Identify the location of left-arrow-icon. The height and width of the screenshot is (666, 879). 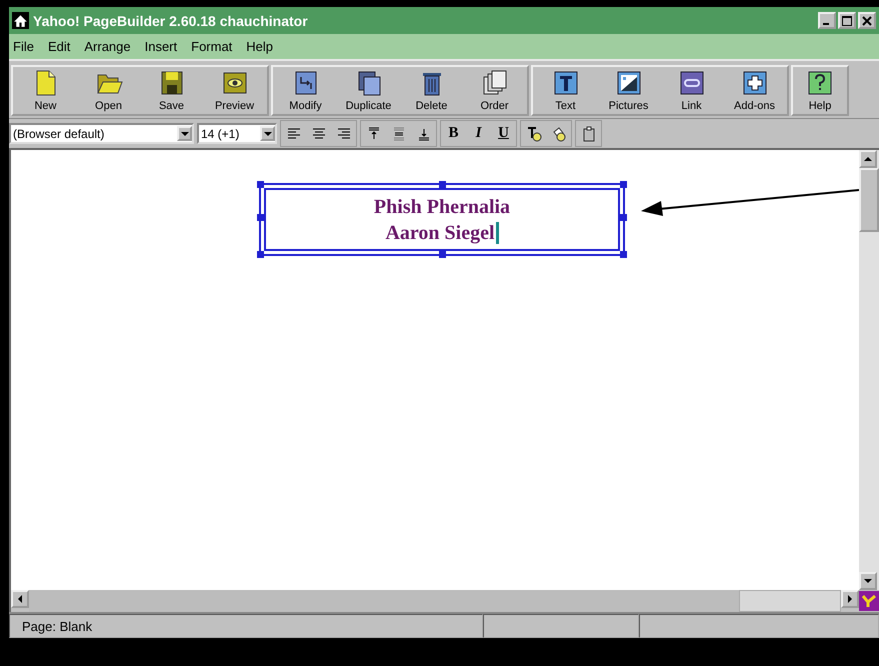
(20, 599).